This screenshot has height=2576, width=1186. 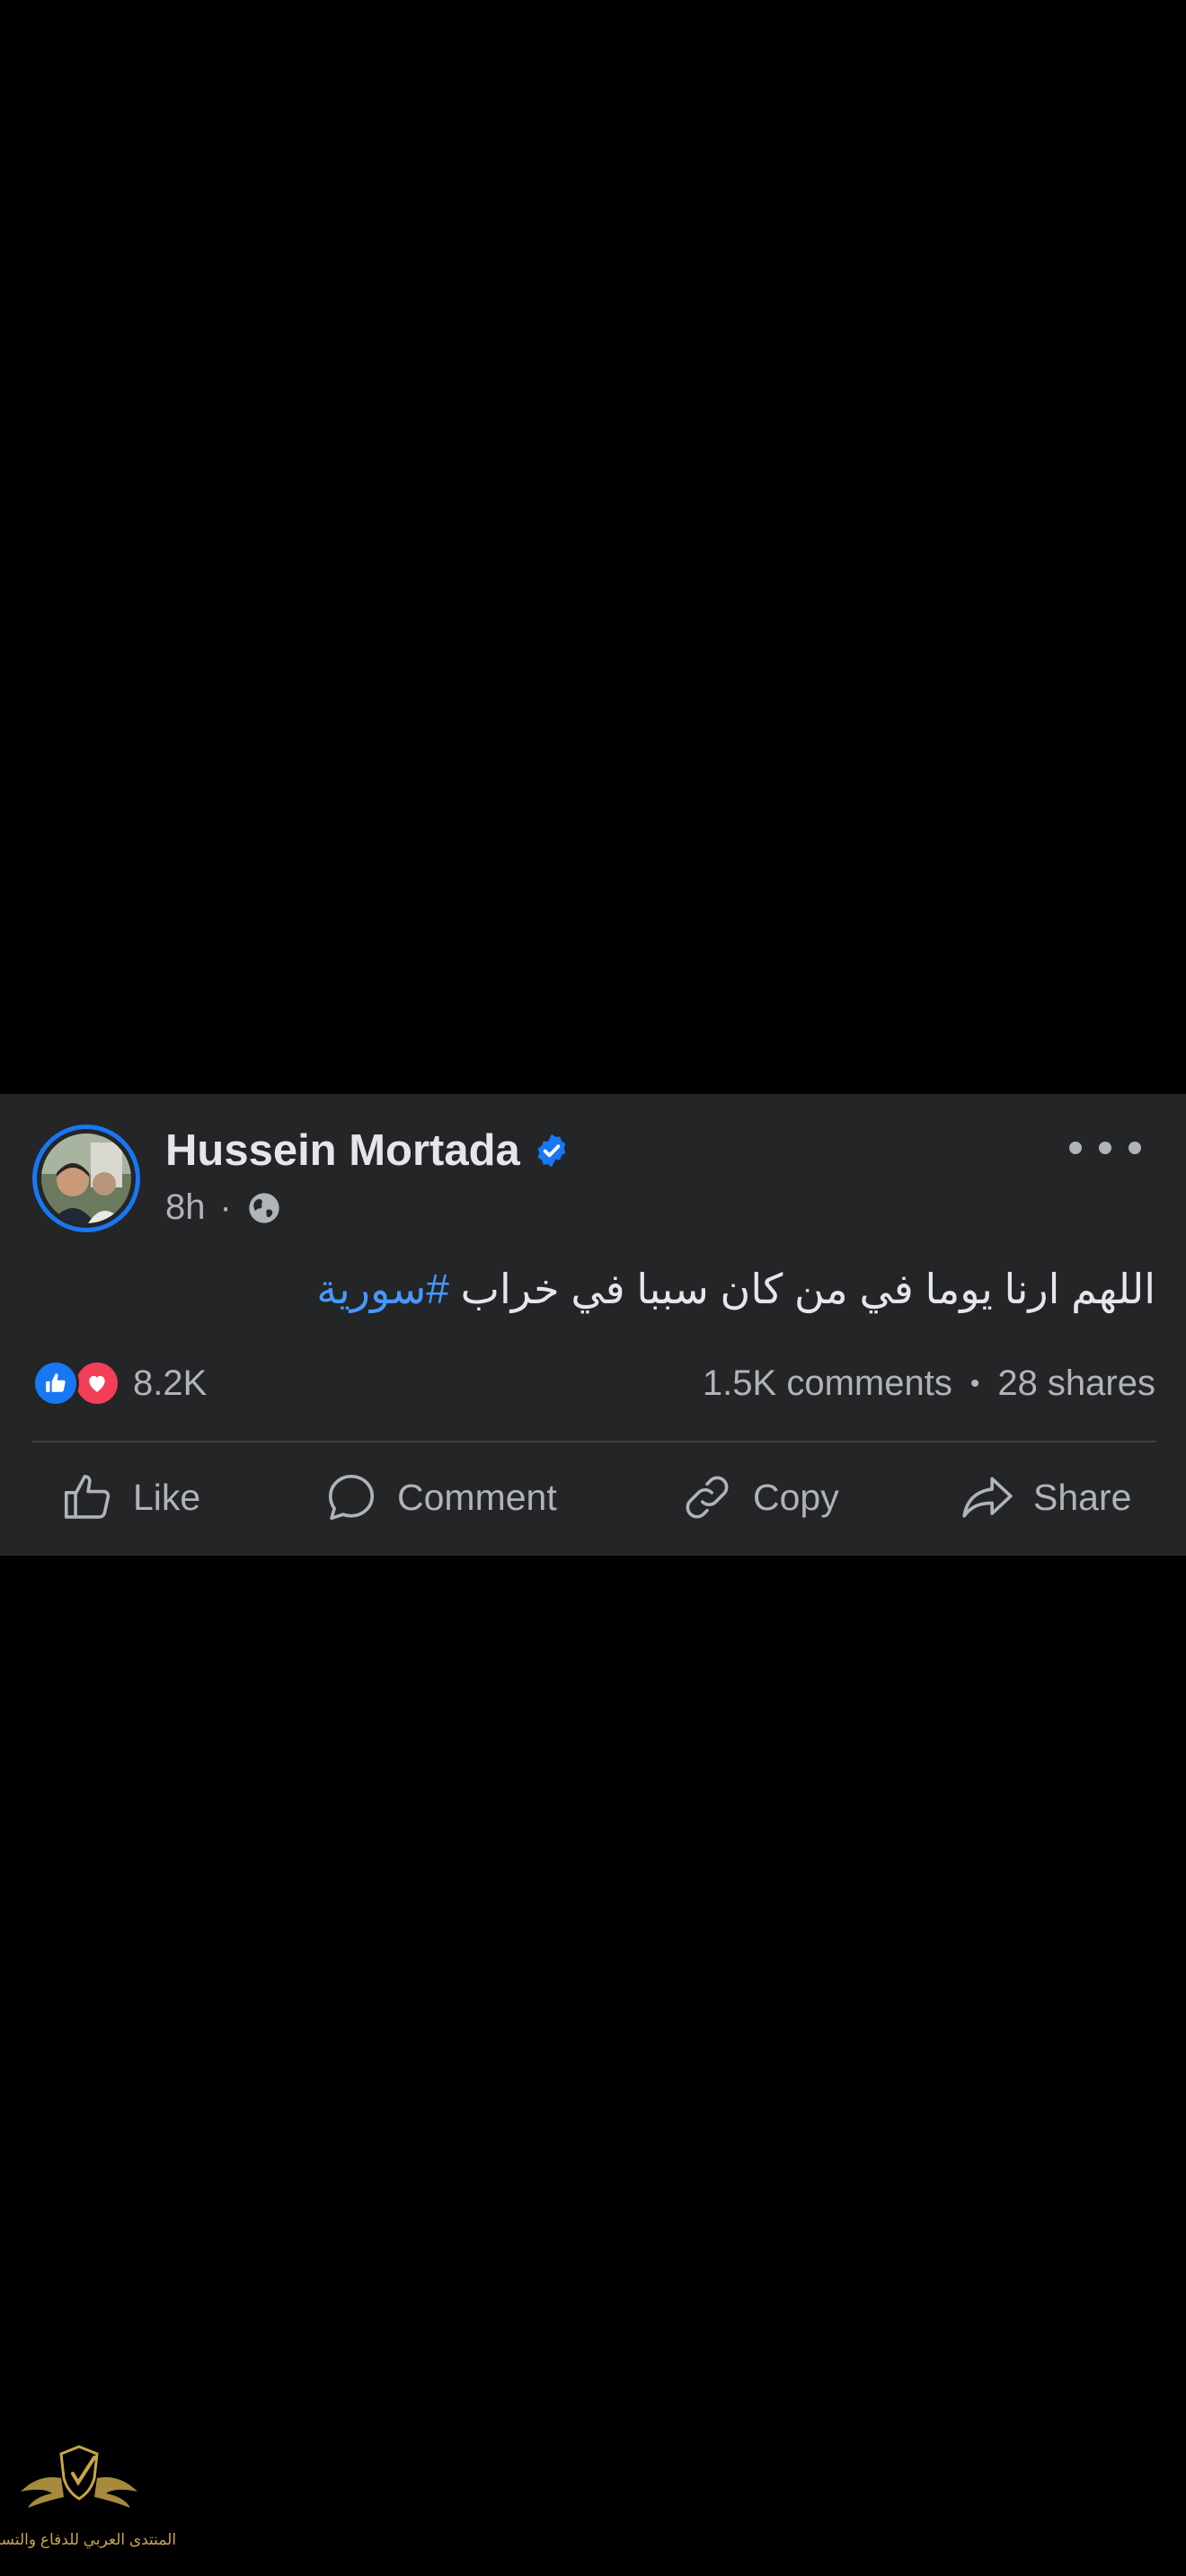 I want to click on thumbs-up-icon, so click(x=87, y=1496).